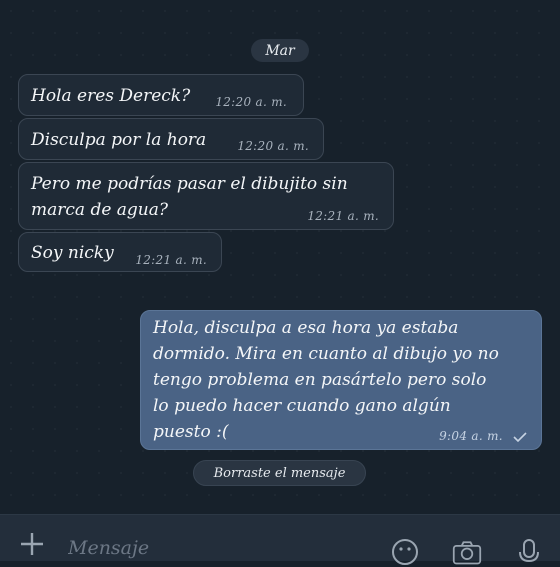 The image size is (560, 567). I want to click on incoming-message: Soy nicky 12:21 a. m., so click(120, 252).